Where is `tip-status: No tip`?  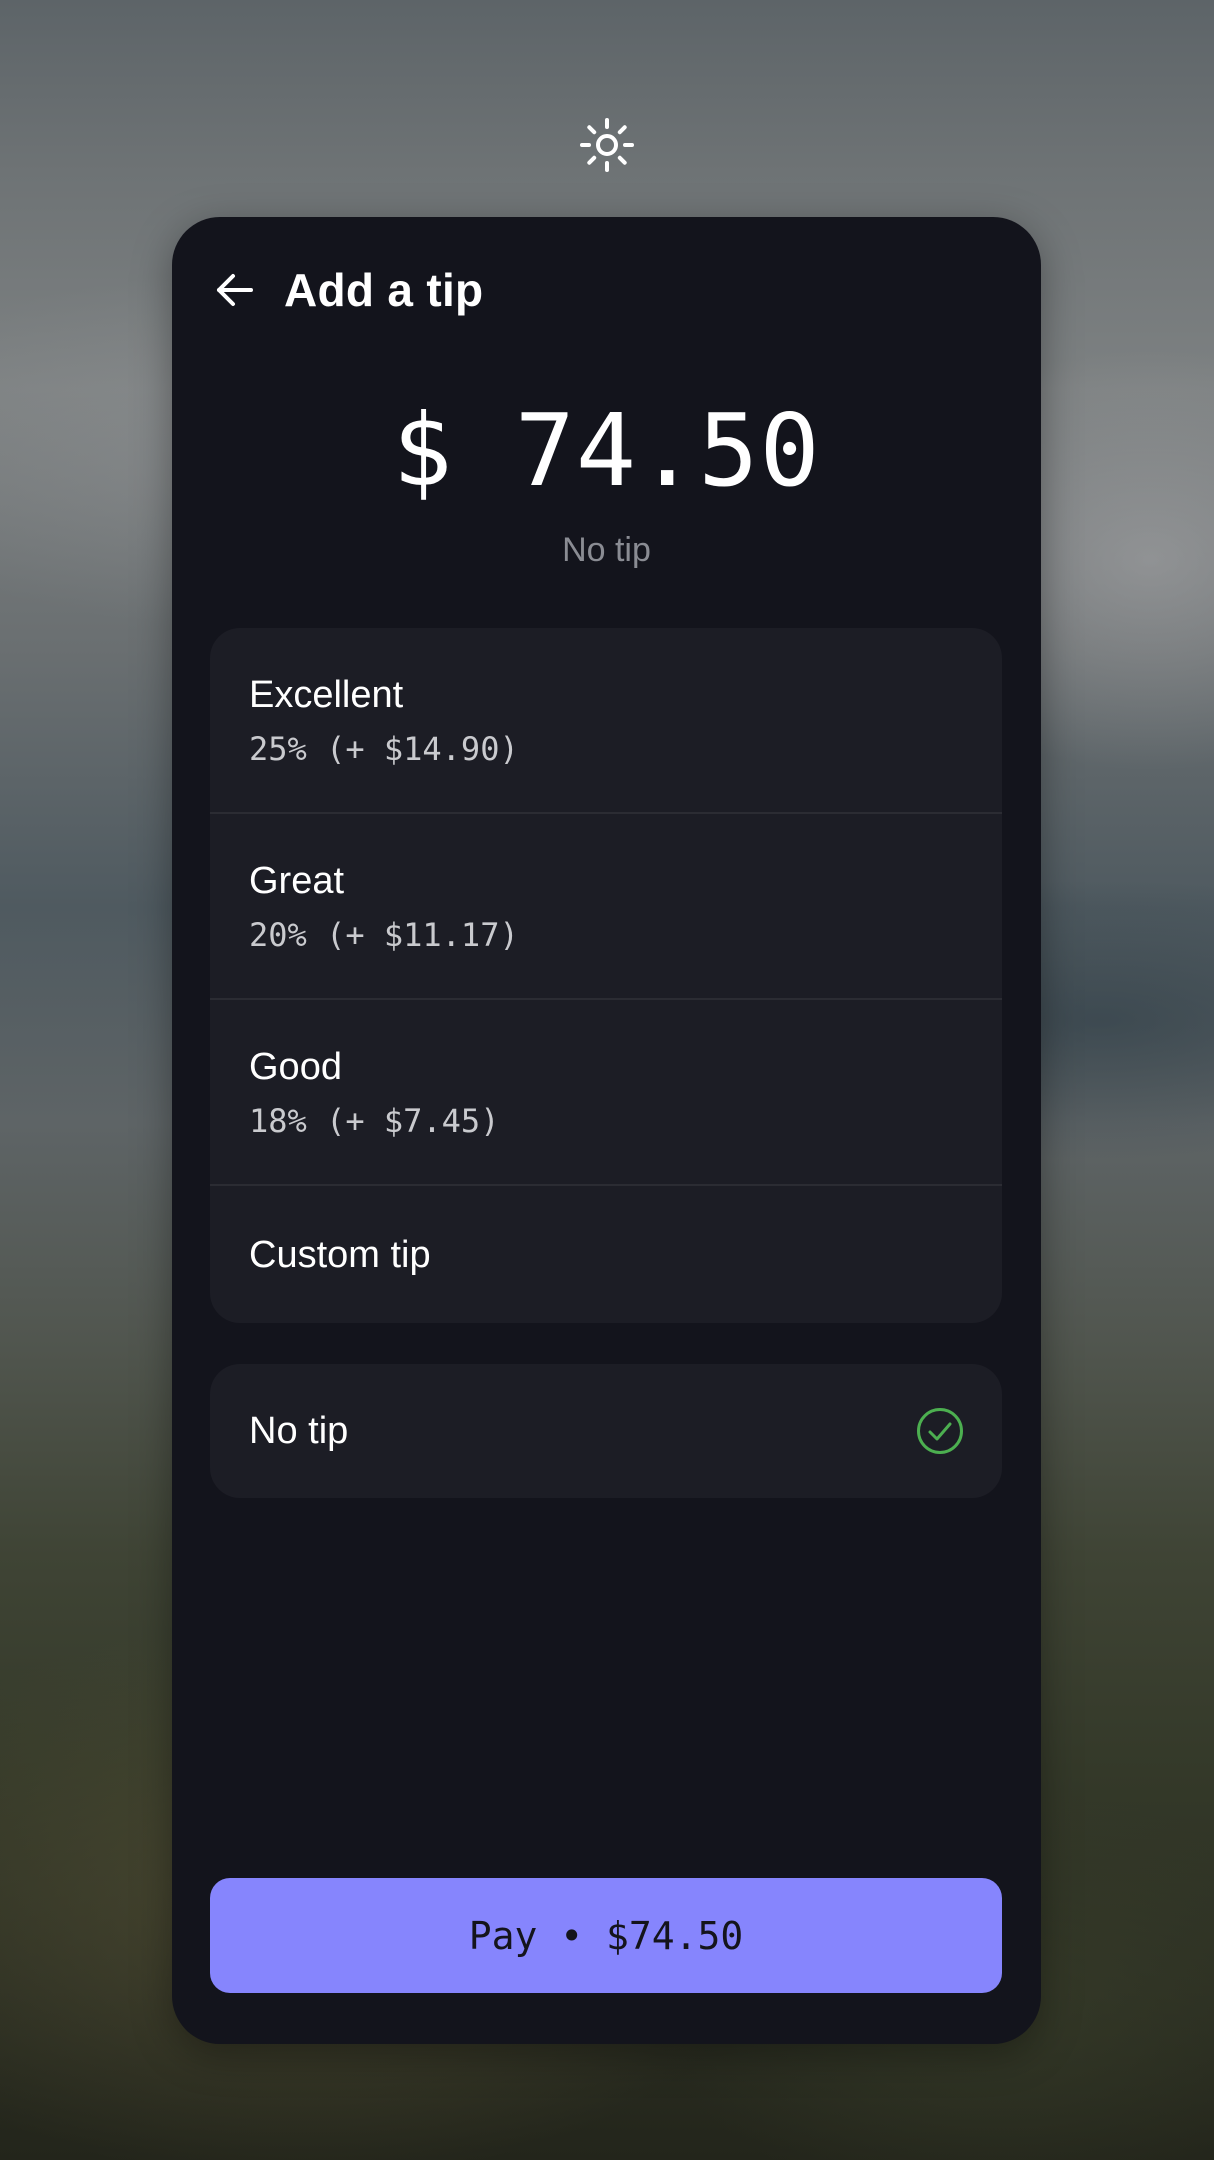
tip-status: No tip is located at coordinates (606, 550).